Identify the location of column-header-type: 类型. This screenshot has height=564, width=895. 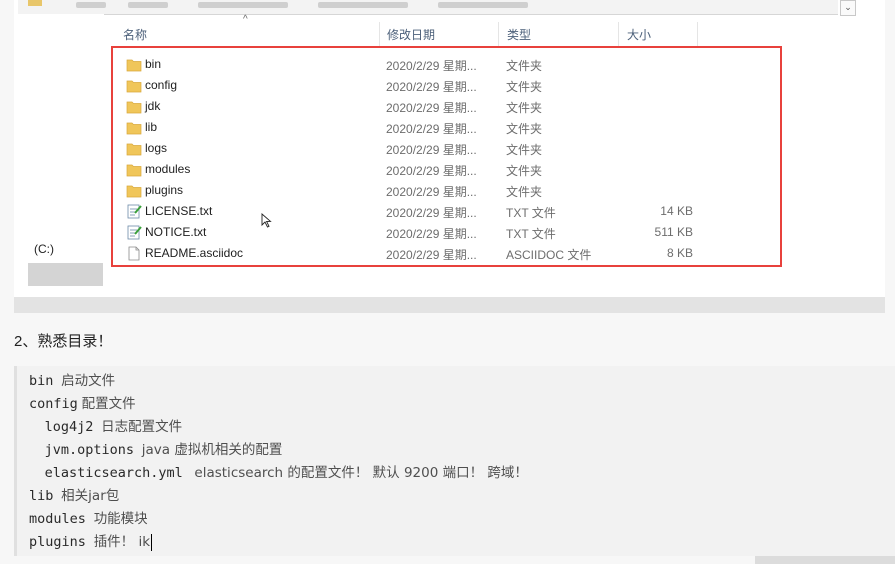
(558, 34).